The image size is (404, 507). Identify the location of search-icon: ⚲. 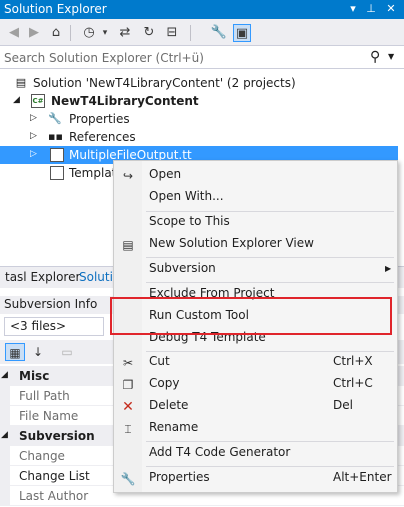
(375, 57).